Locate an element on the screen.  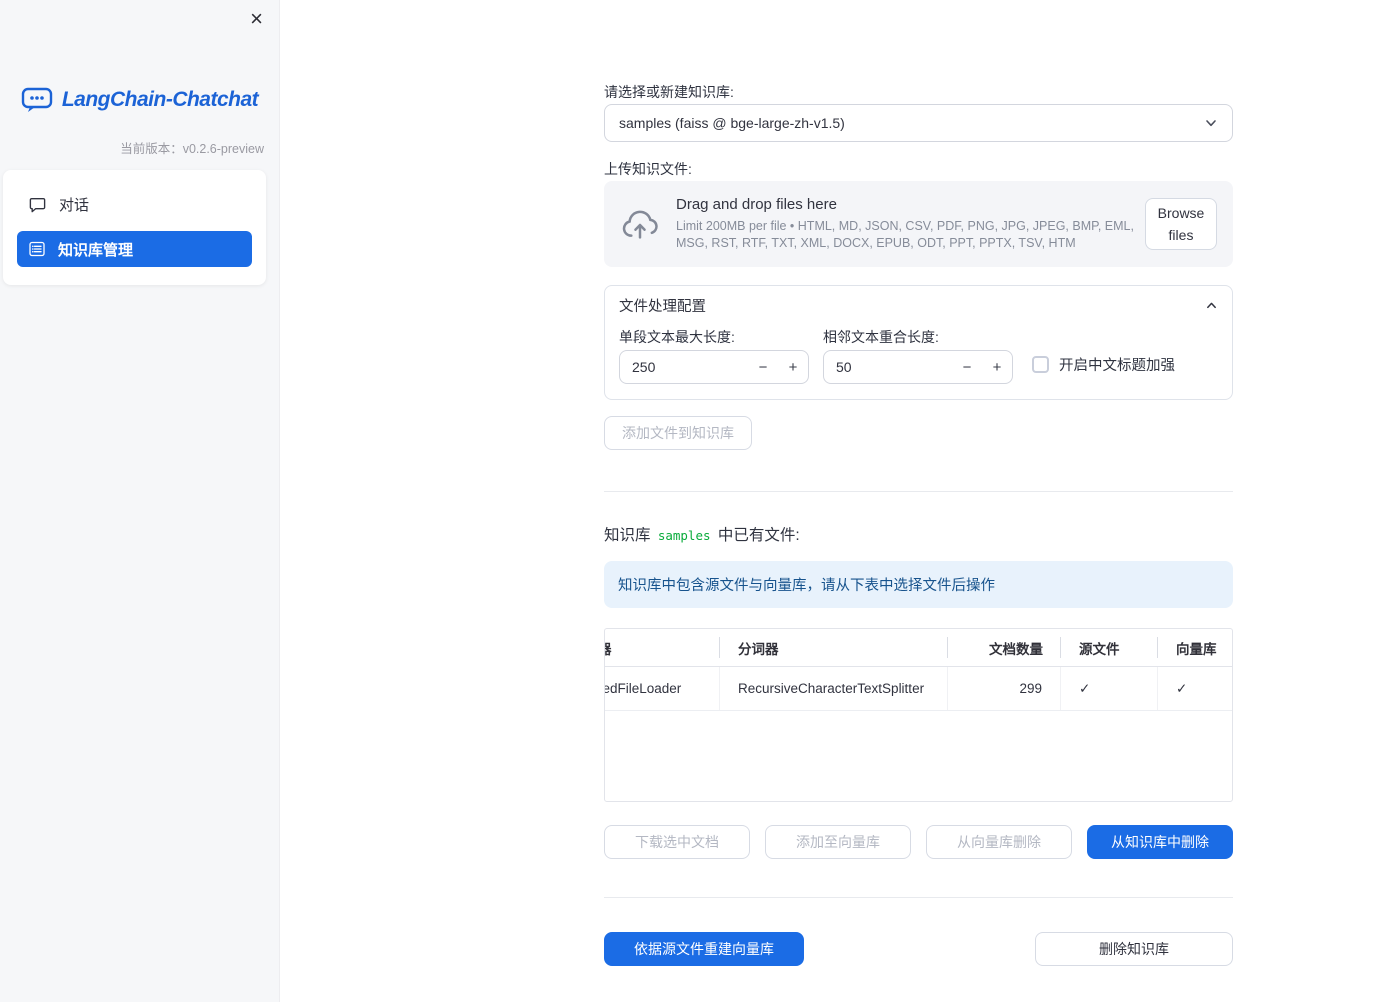
cell-doc-count: 299 is located at coordinates (1004, 688).